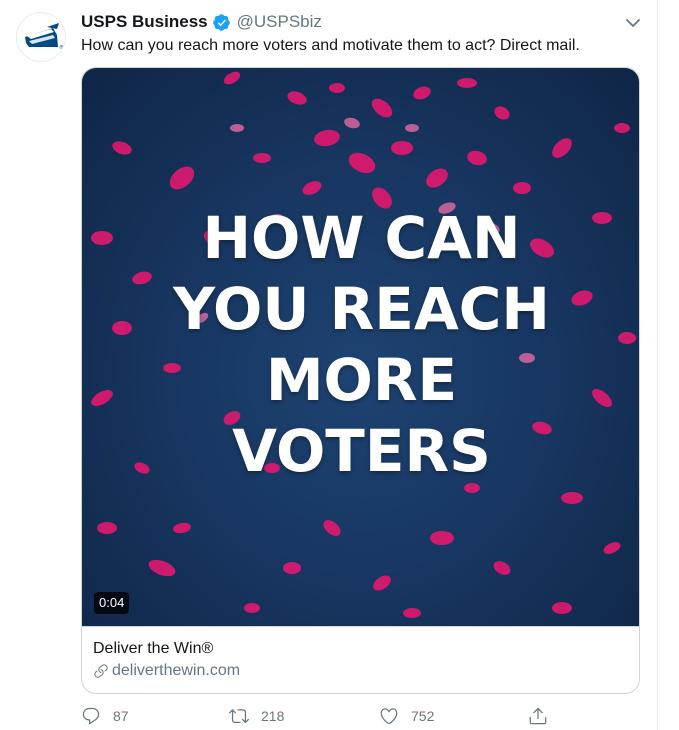  I want to click on chevron-down-icon, so click(633, 23).